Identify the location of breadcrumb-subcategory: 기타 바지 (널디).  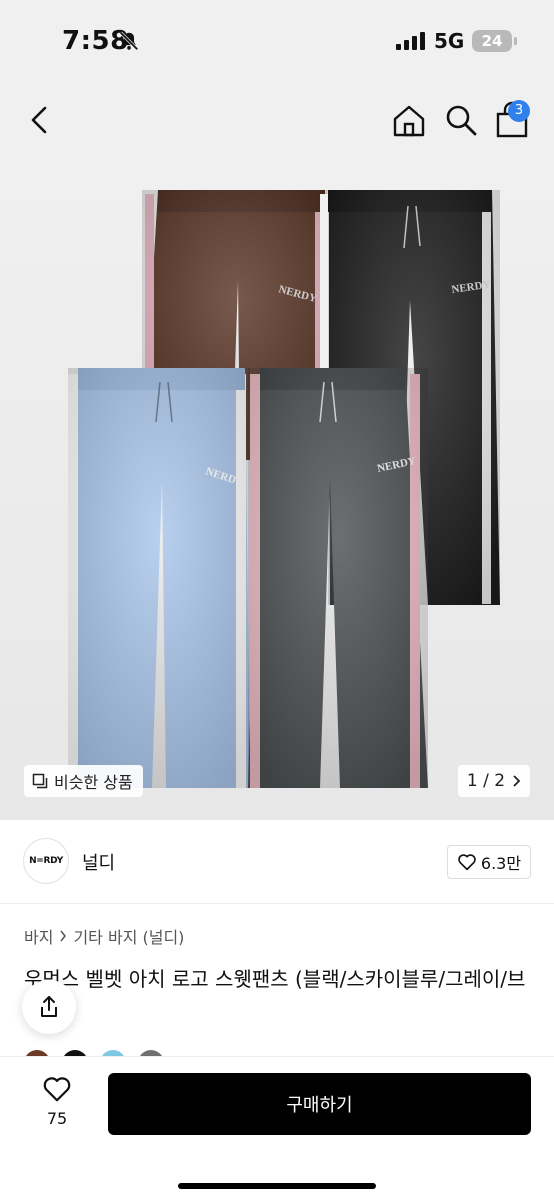
(128, 936).